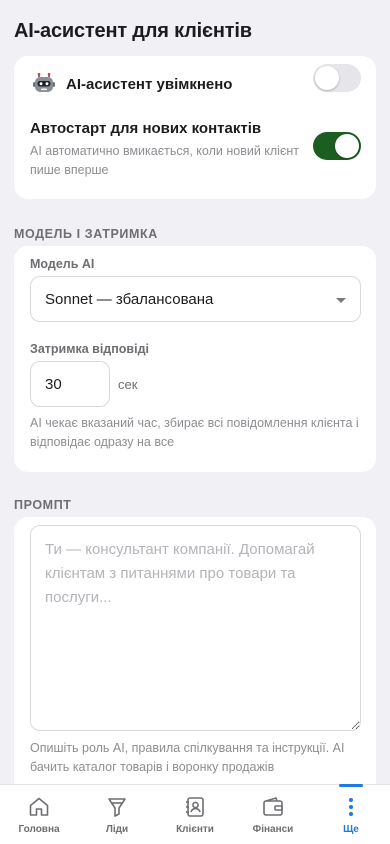  I want to click on page-title: AI-асистент для клієнтів, so click(133, 31).